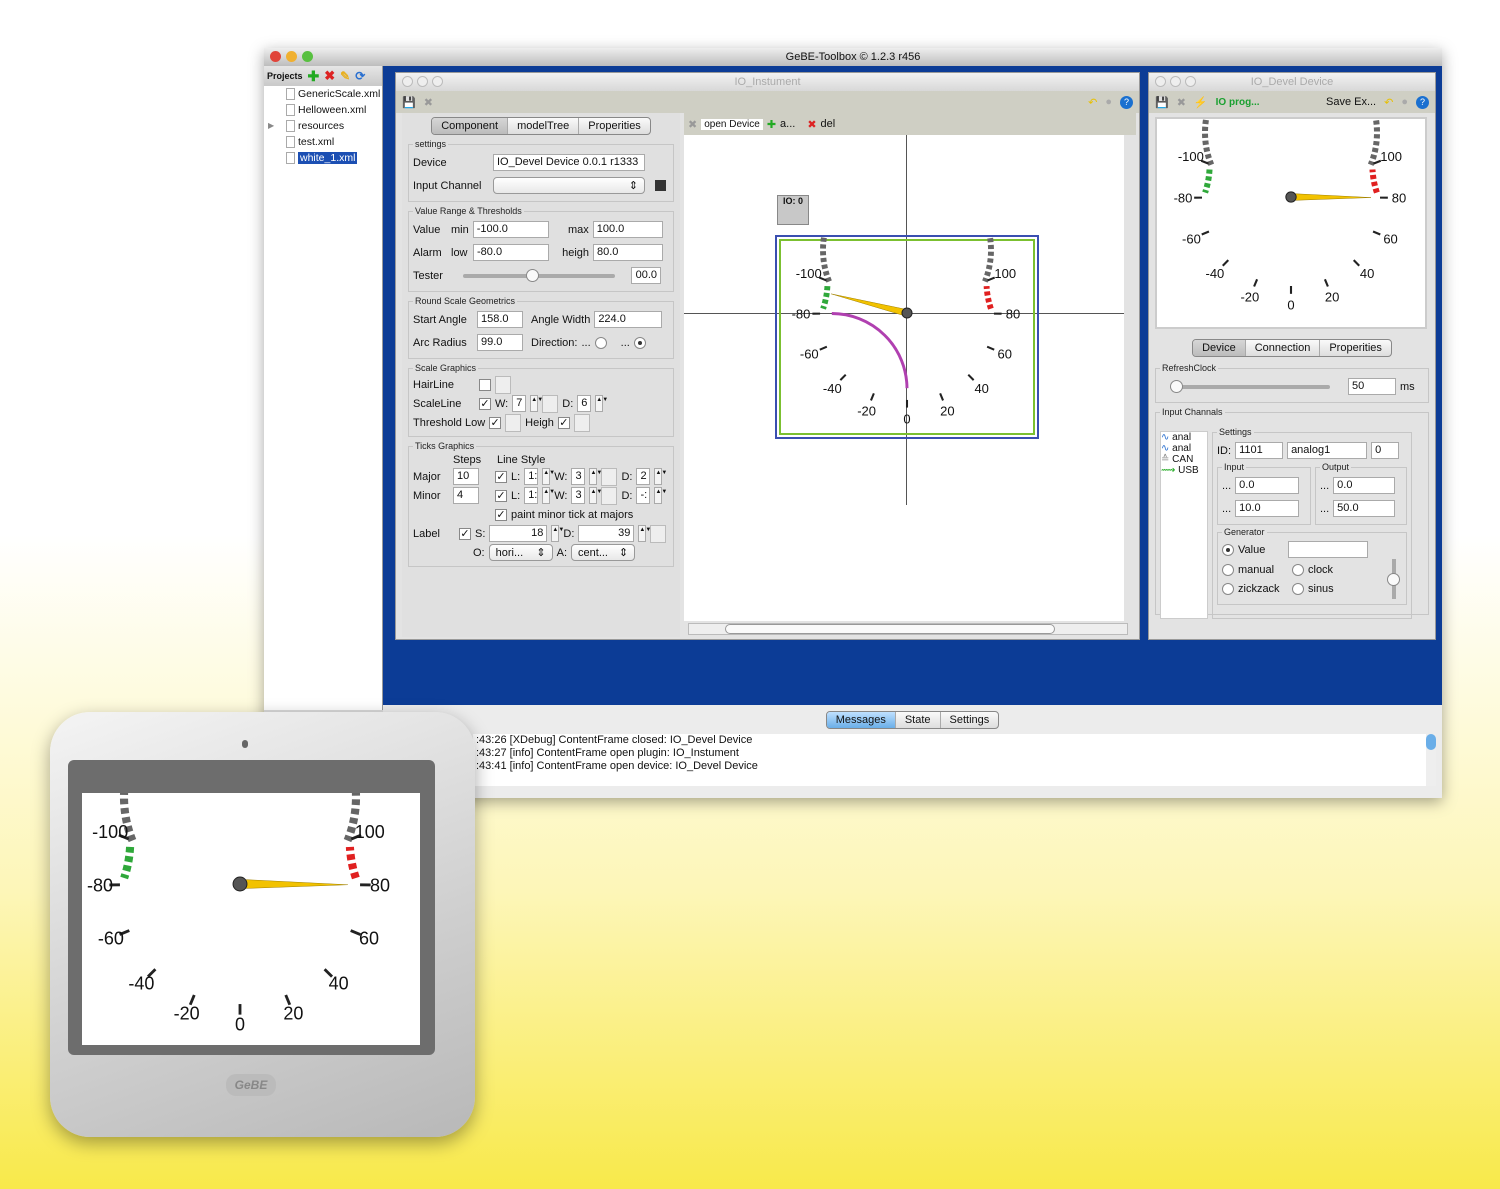 The width and height of the screenshot is (1500, 1189). I want to click on generator-sinus-radio, so click(1298, 588).